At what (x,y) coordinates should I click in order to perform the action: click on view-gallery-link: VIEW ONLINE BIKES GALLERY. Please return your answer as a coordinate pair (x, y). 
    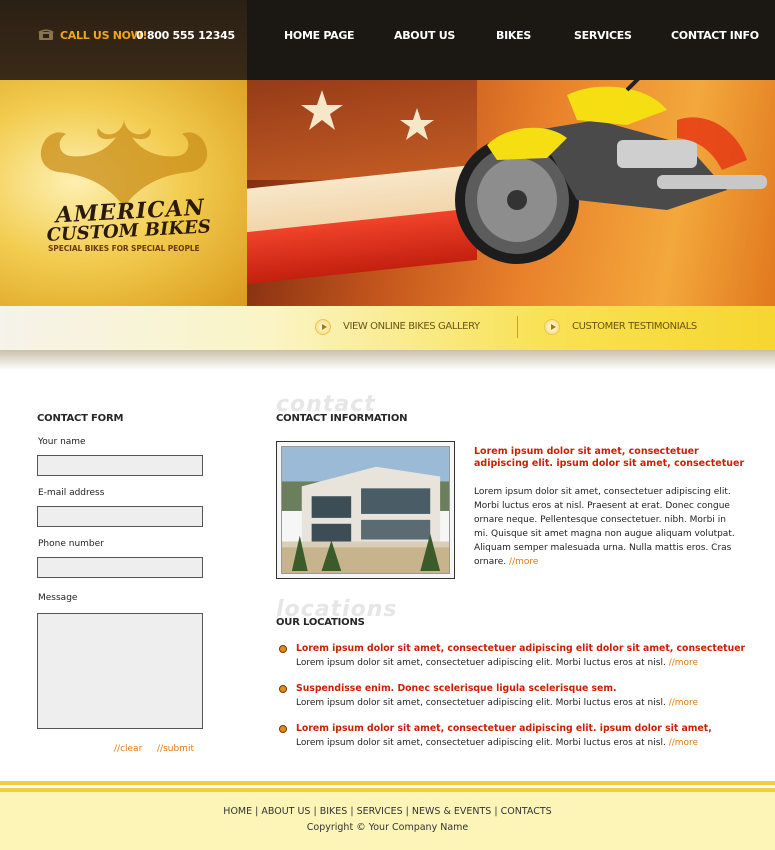
    Looking at the image, I should click on (411, 326).